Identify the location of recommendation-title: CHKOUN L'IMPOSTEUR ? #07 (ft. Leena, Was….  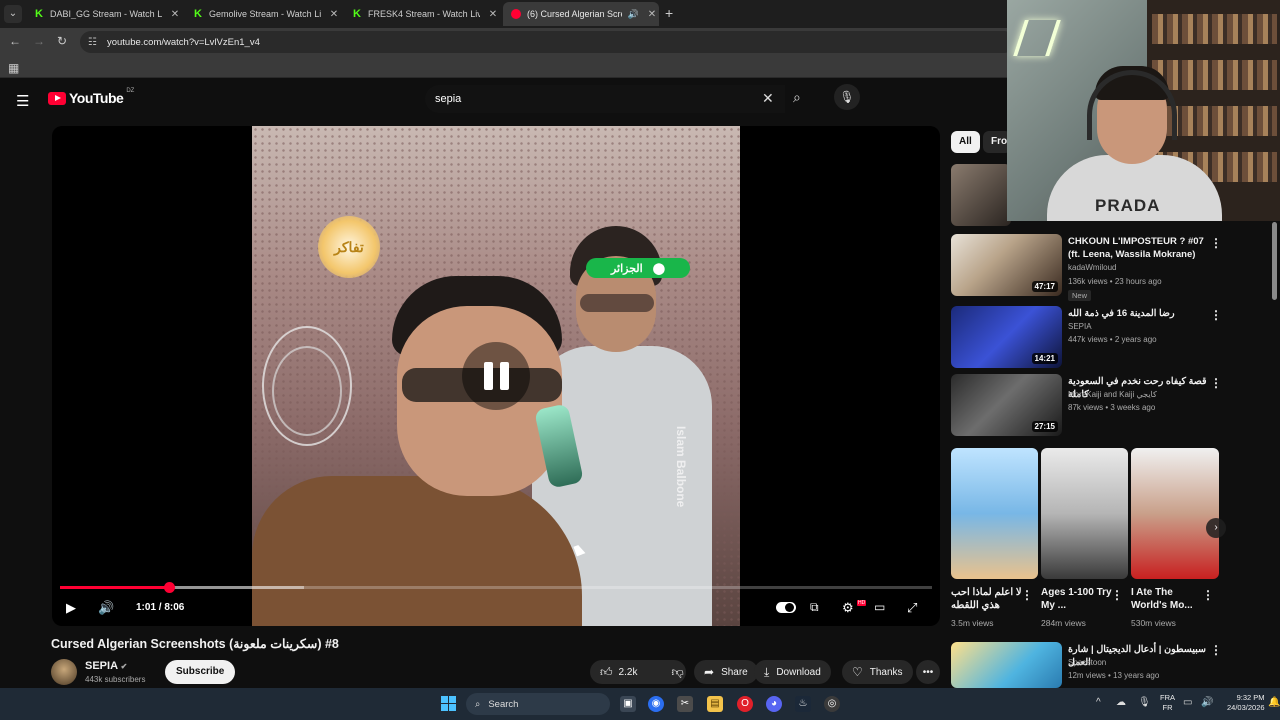
(1138, 248).